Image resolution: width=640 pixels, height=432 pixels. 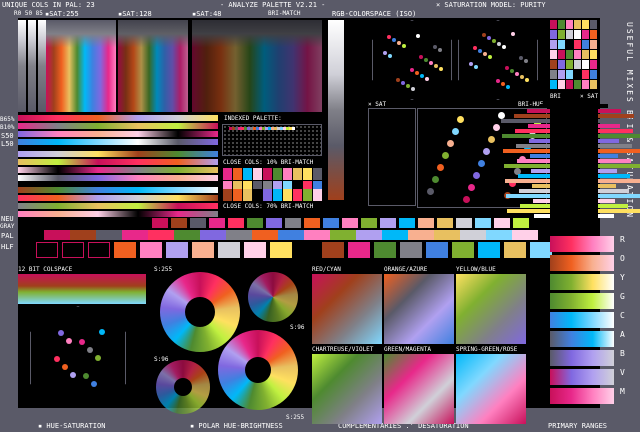 I want to click on range-label-c: C, so click(x=622, y=315).